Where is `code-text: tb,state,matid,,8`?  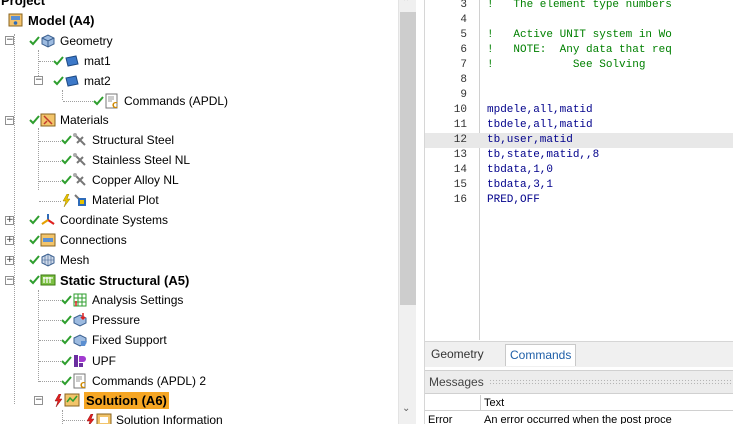 code-text: tb,state,matid,,8 is located at coordinates (543, 155).